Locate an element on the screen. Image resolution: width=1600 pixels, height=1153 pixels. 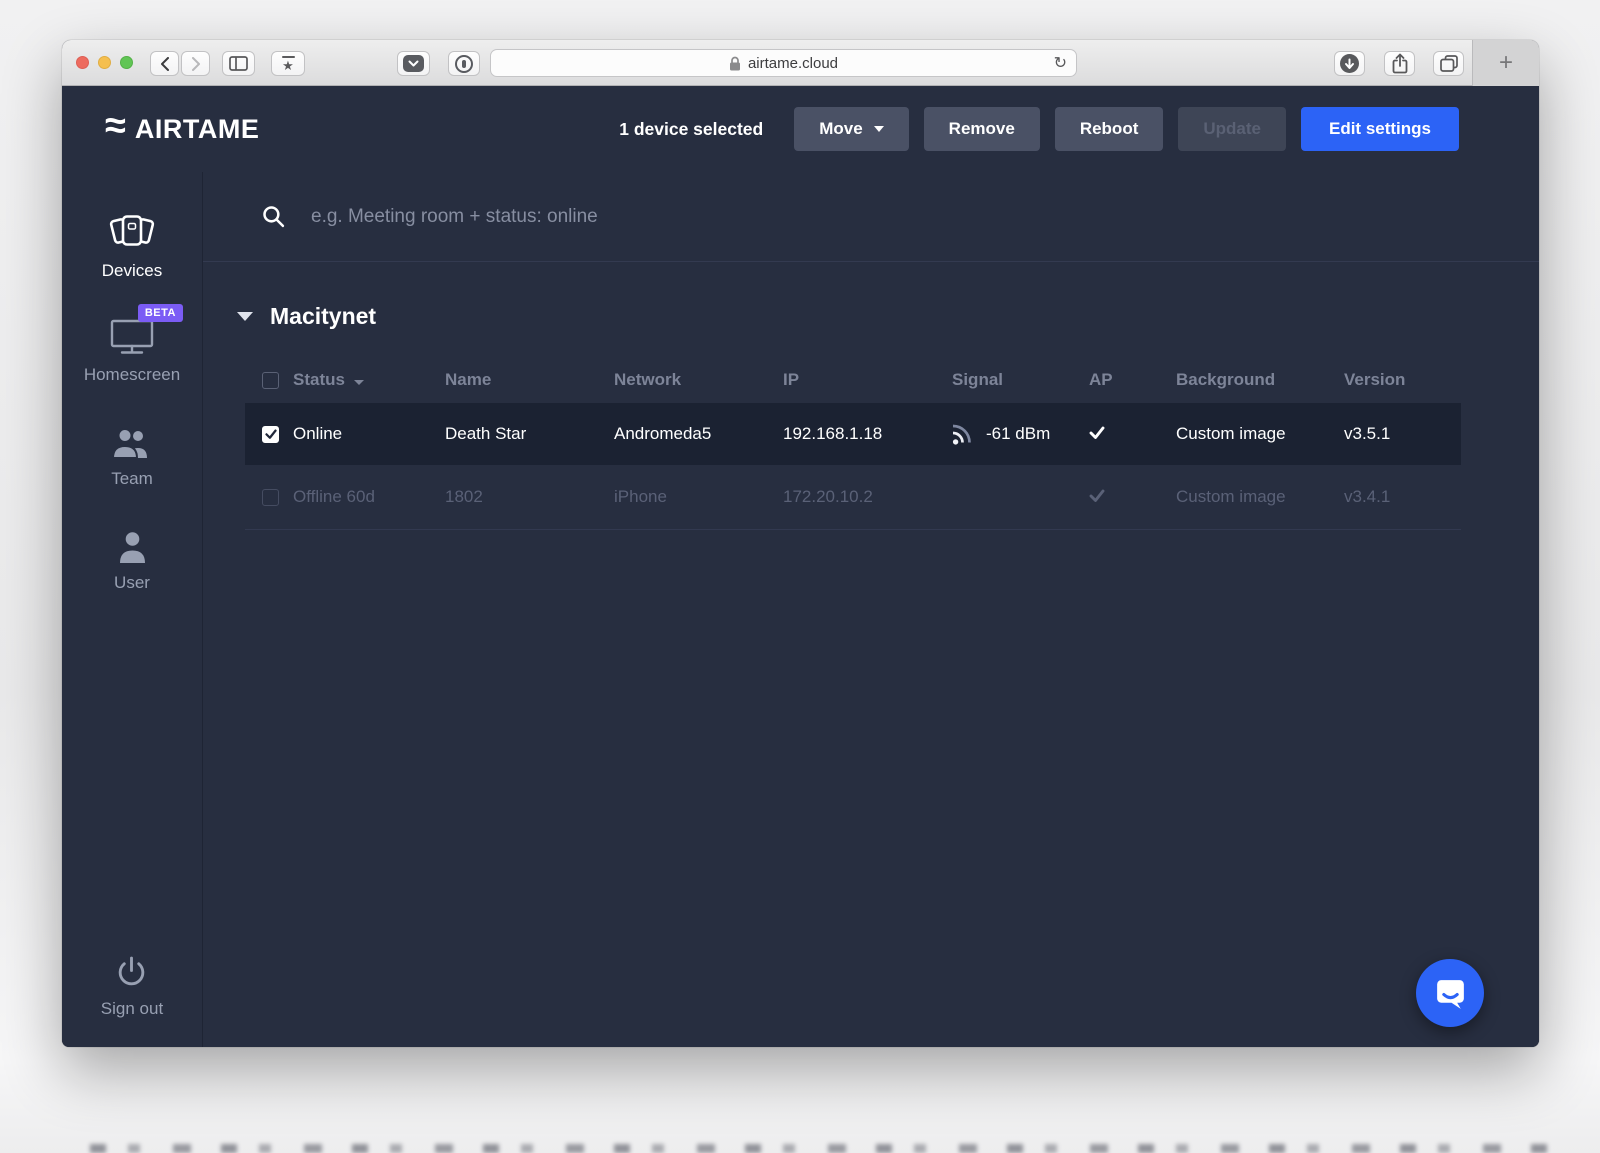
cell-signal: -61 dBm is located at coordinates (1020, 434).